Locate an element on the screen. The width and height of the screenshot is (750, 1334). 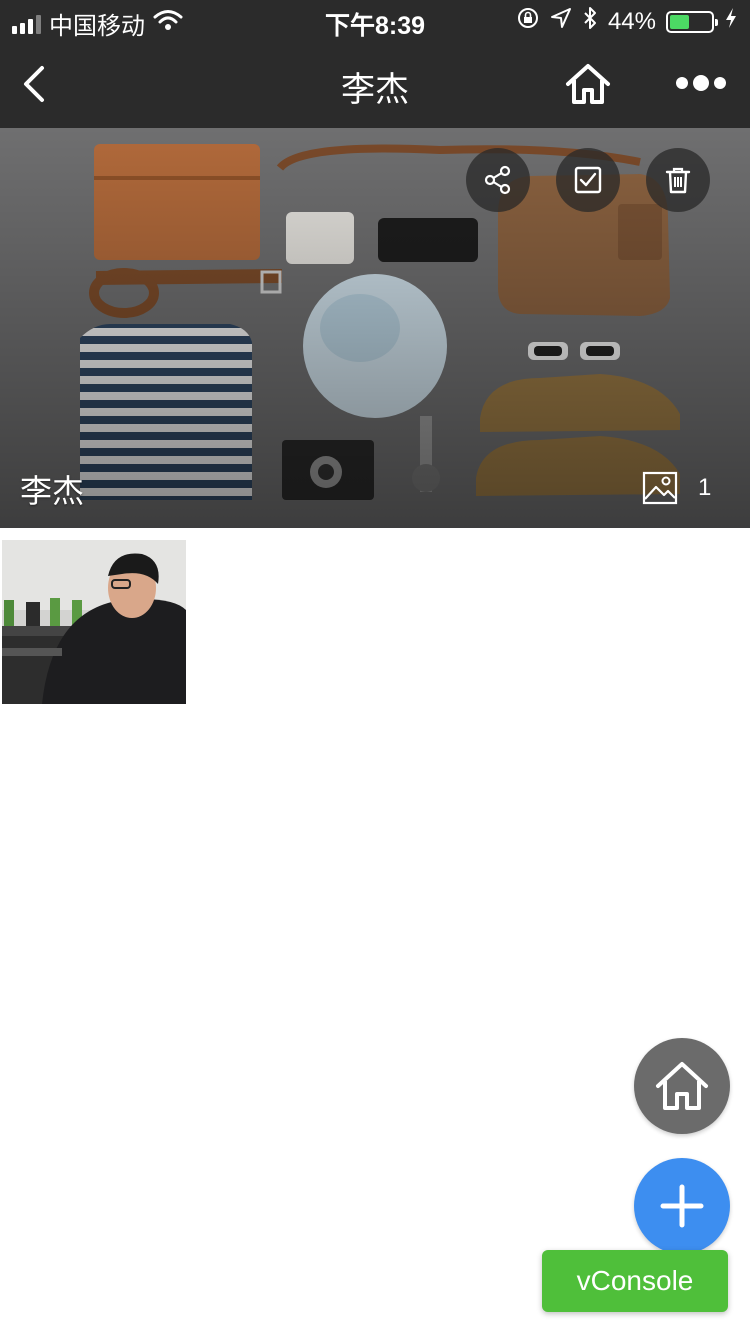
photo-thumbnail is located at coordinates (94, 622).